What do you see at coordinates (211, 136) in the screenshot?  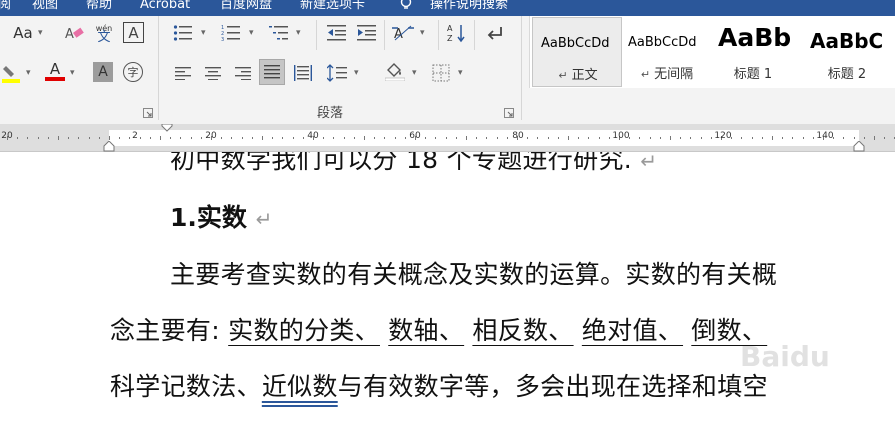 I see `ruler-label: 20` at bounding box center [211, 136].